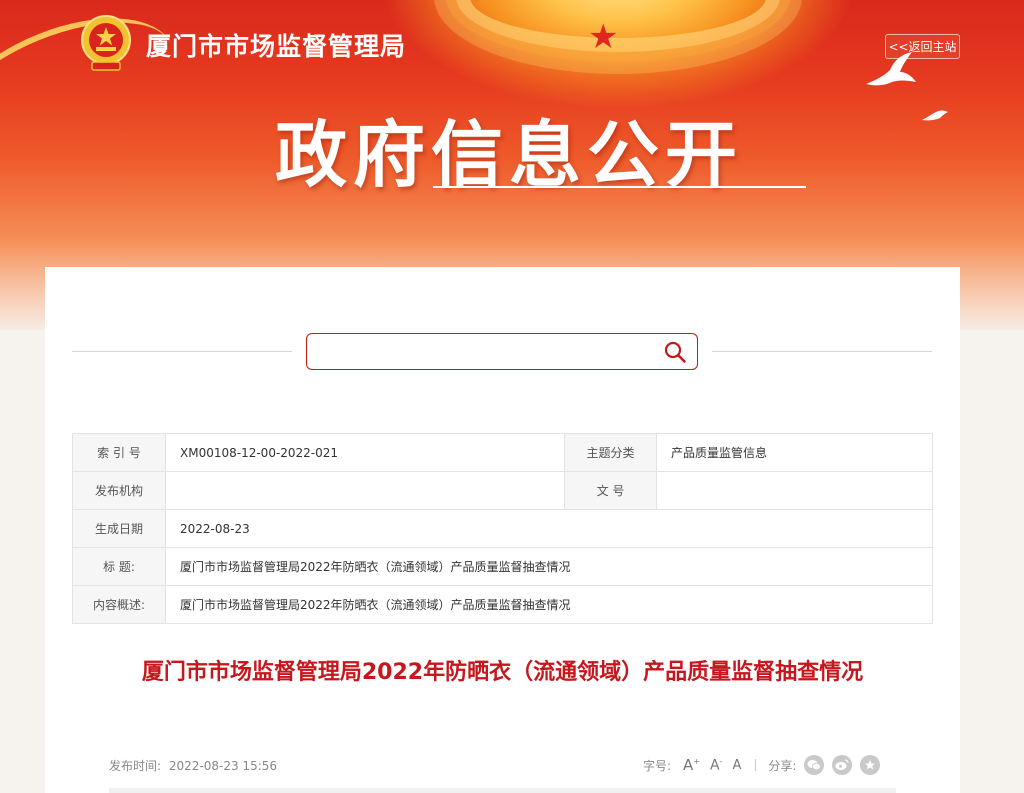  What do you see at coordinates (842, 765) in the screenshot?
I see `weibo-icon` at bounding box center [842, 765].